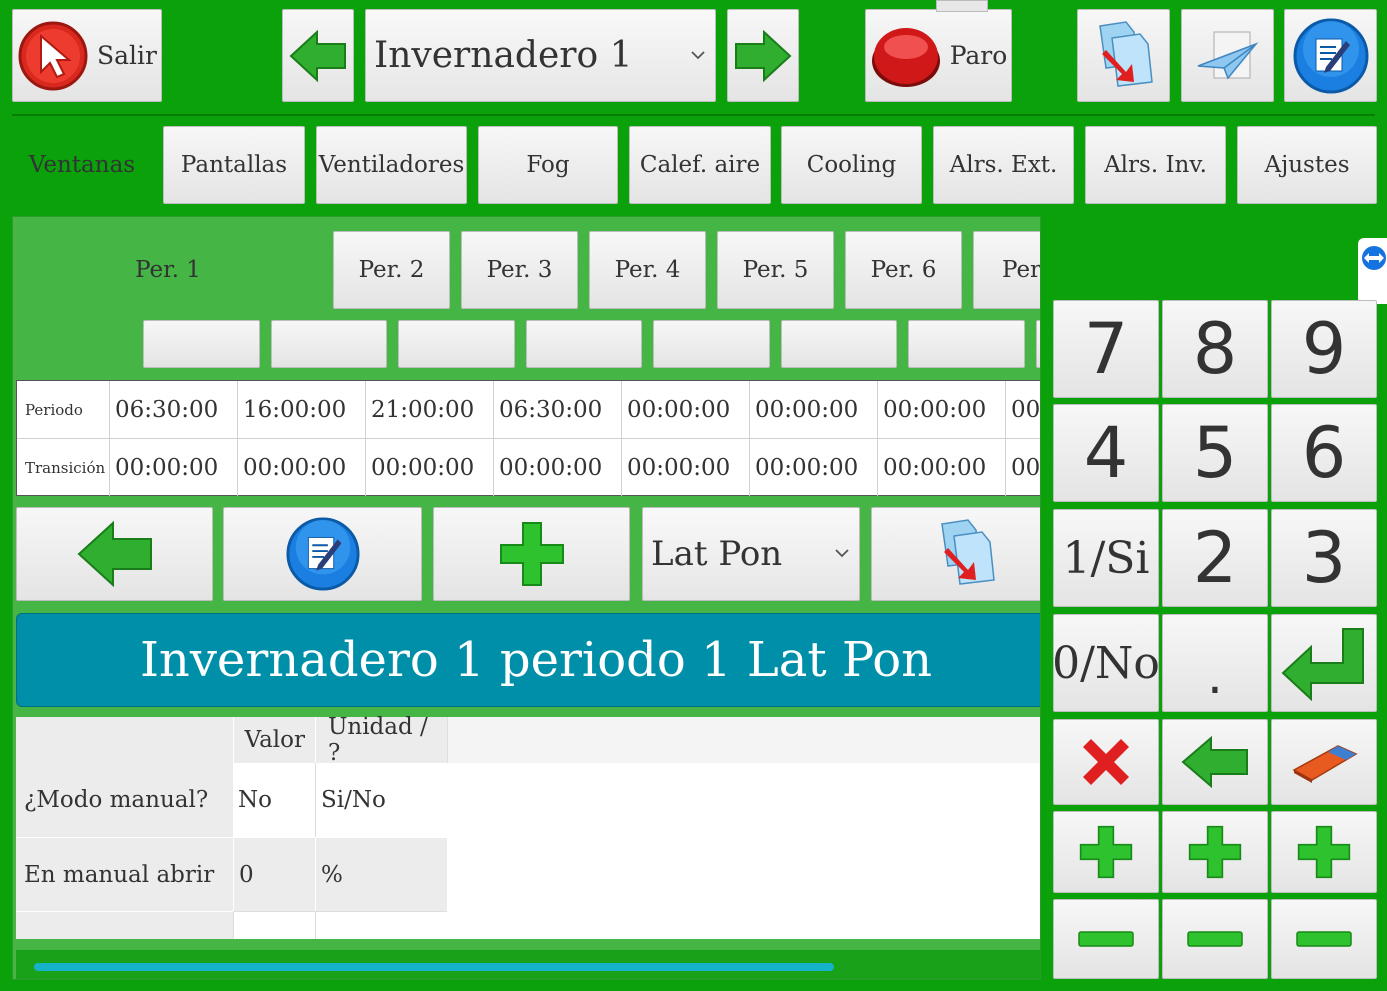  I want to click on key-3-label: 3, so click(1324, 558).